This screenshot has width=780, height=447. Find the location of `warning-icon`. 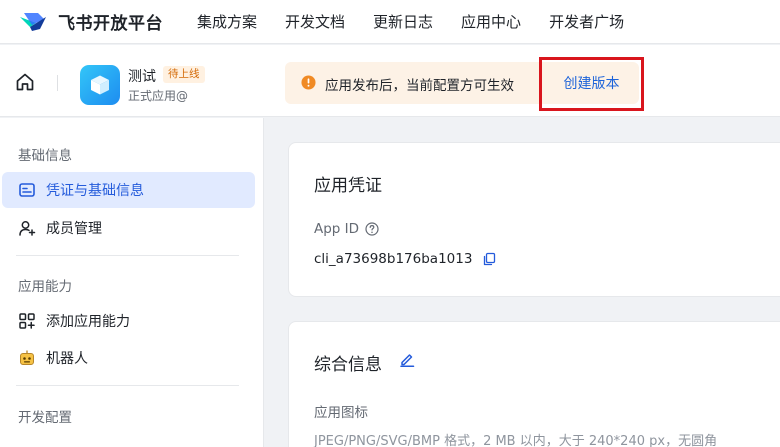

warning-icon is located at coordinates (308, 82).